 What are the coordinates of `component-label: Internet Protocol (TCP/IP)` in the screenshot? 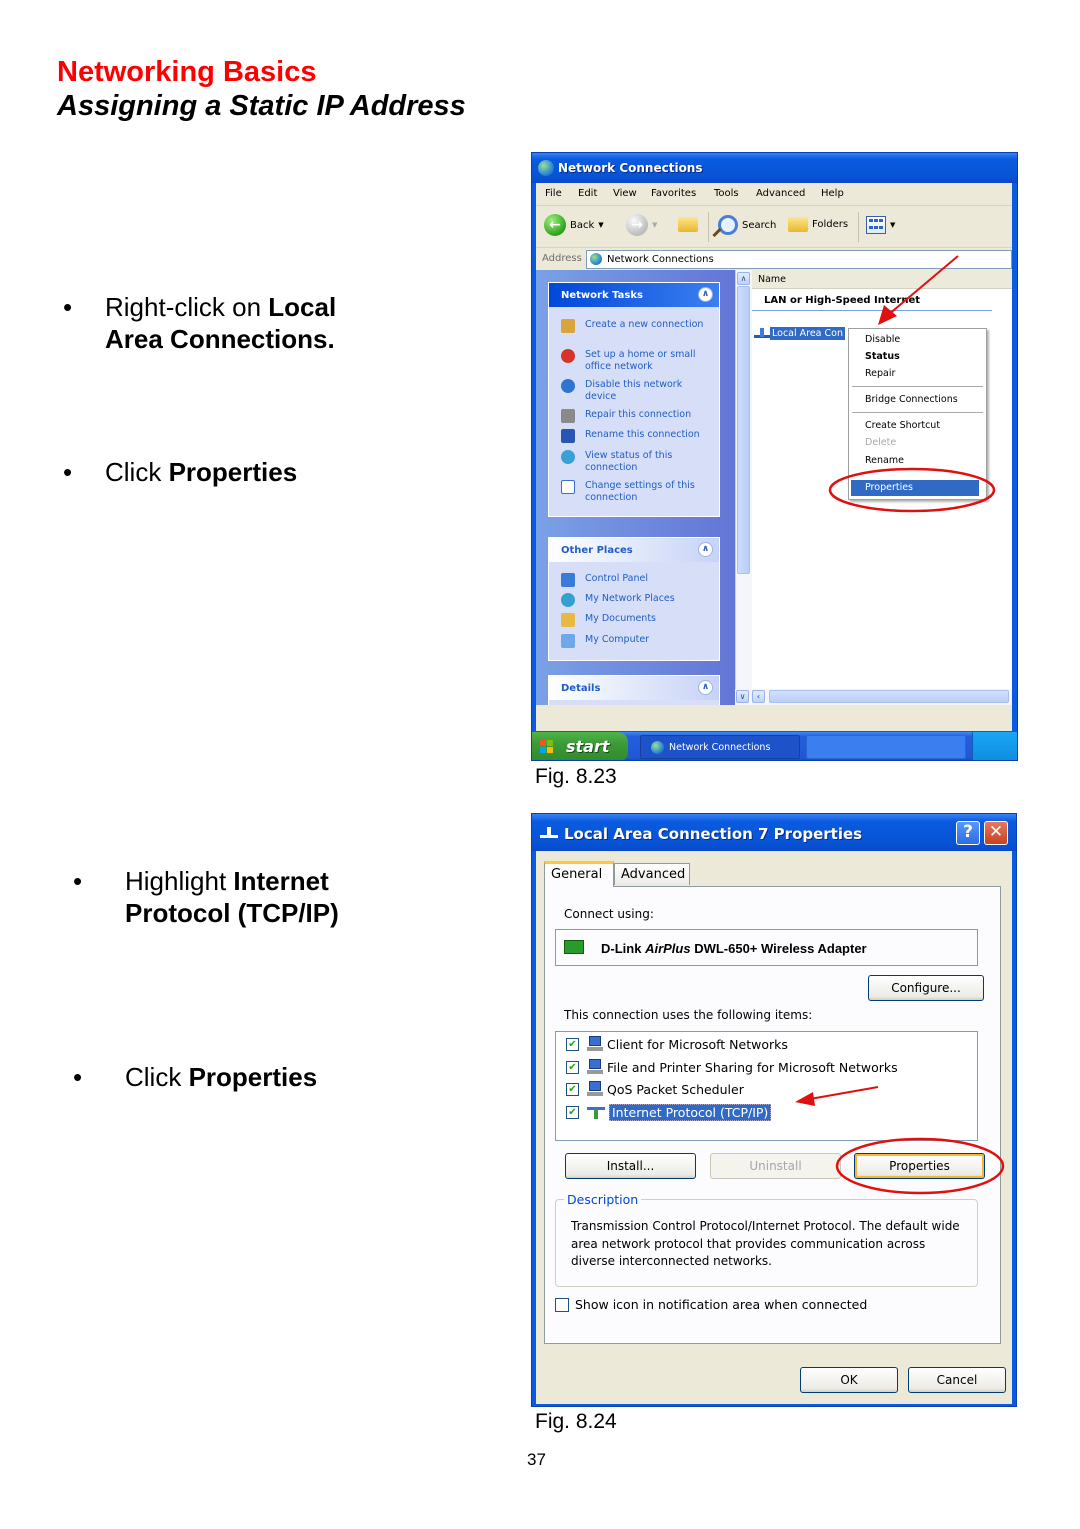 It's located at (690, 1112).